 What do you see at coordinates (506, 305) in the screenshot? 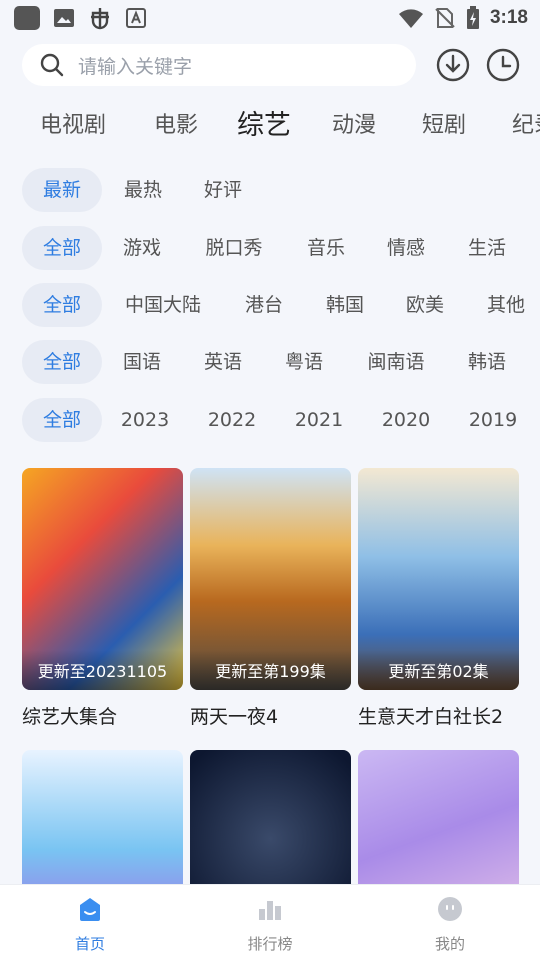
I see `filter-region-other: 其他` at bounding box center [506, 305].